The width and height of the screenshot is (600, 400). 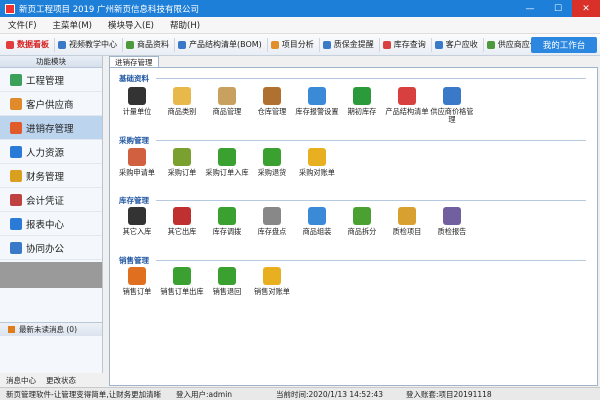 What do you see at coordinates (407, 216) in the screenshot?
I see `pencil-note-icon` at bounding box center [407, 216].